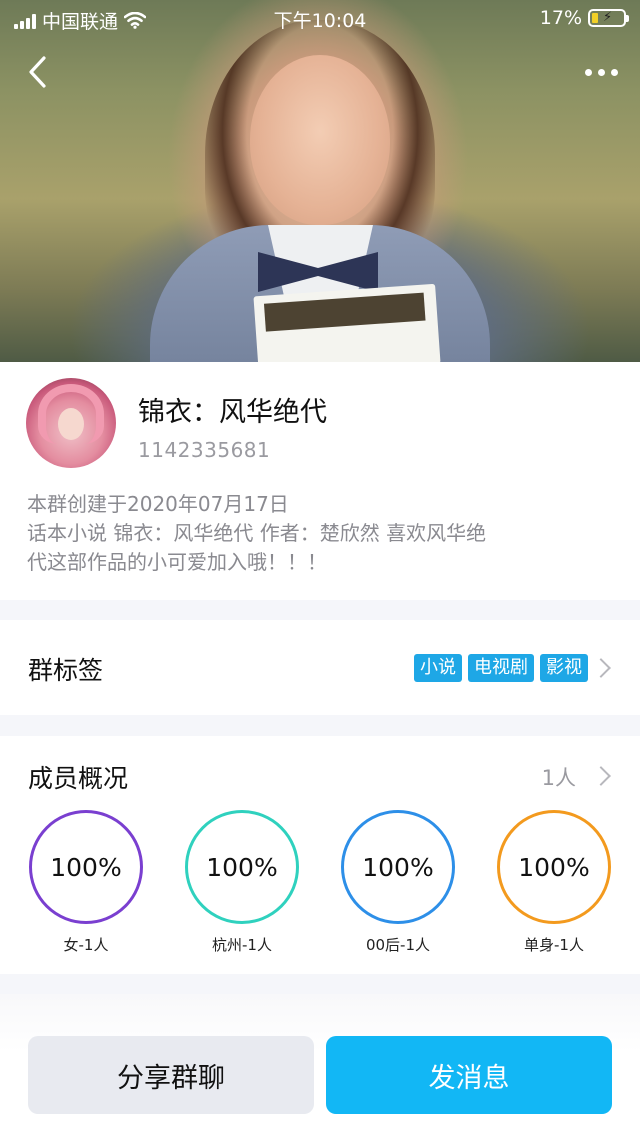 This screenshot has width=640, height=1139. I want to click on ellipsis-icon, so click(588, 72).